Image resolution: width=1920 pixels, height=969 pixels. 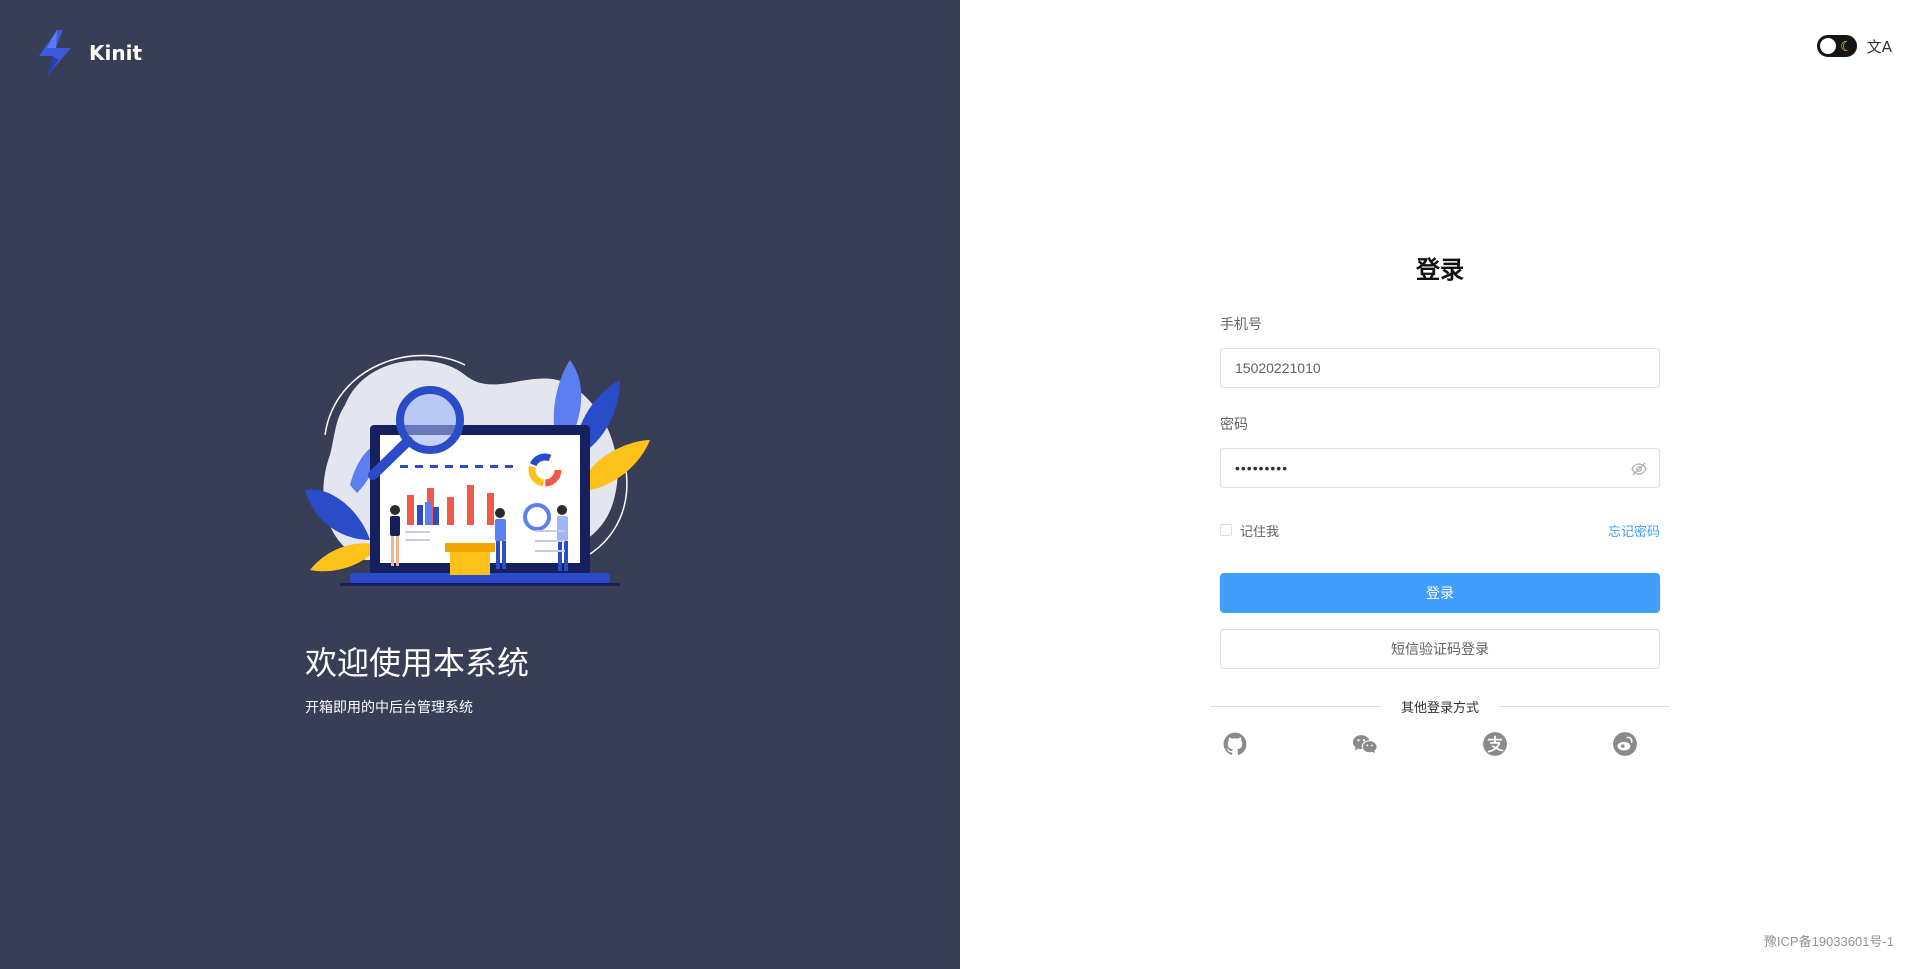 I want to click on icp-record: 豫ICP备19033601号-1, so click(x=1829, y=940).